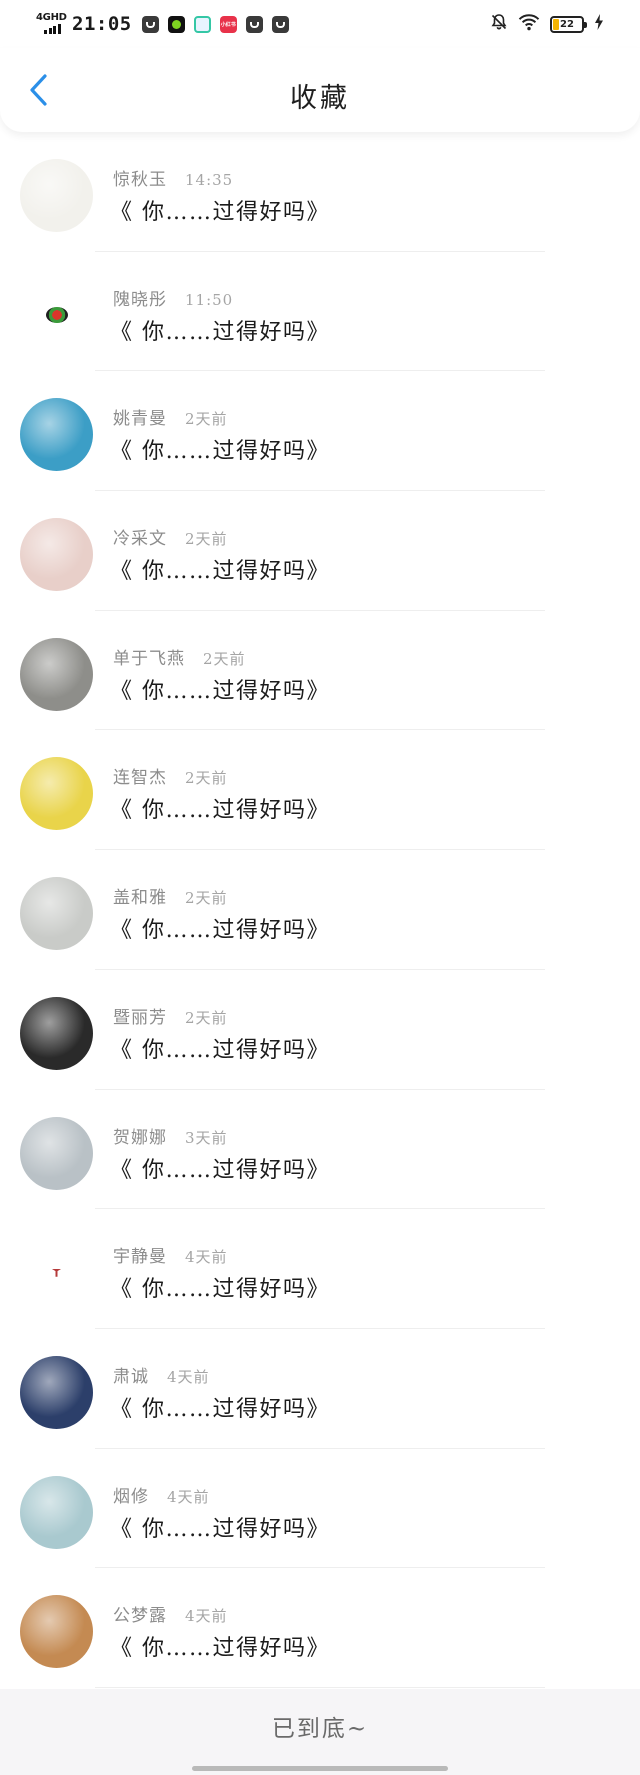 This screenshot has width=640, height=1775. I want to click on list-item: 冷采文 2天前《 你……过得好吗》, so click(320, 551).